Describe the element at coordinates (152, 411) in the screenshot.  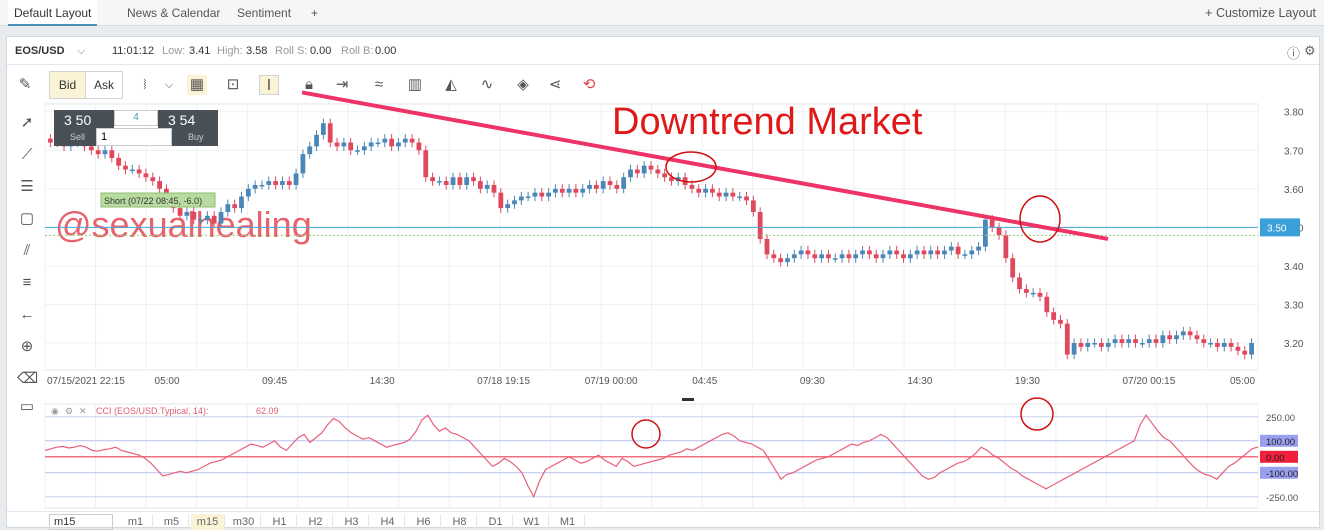
I see `indicator-label: CCI (EOS/USD.Typical, 14):` at that location.